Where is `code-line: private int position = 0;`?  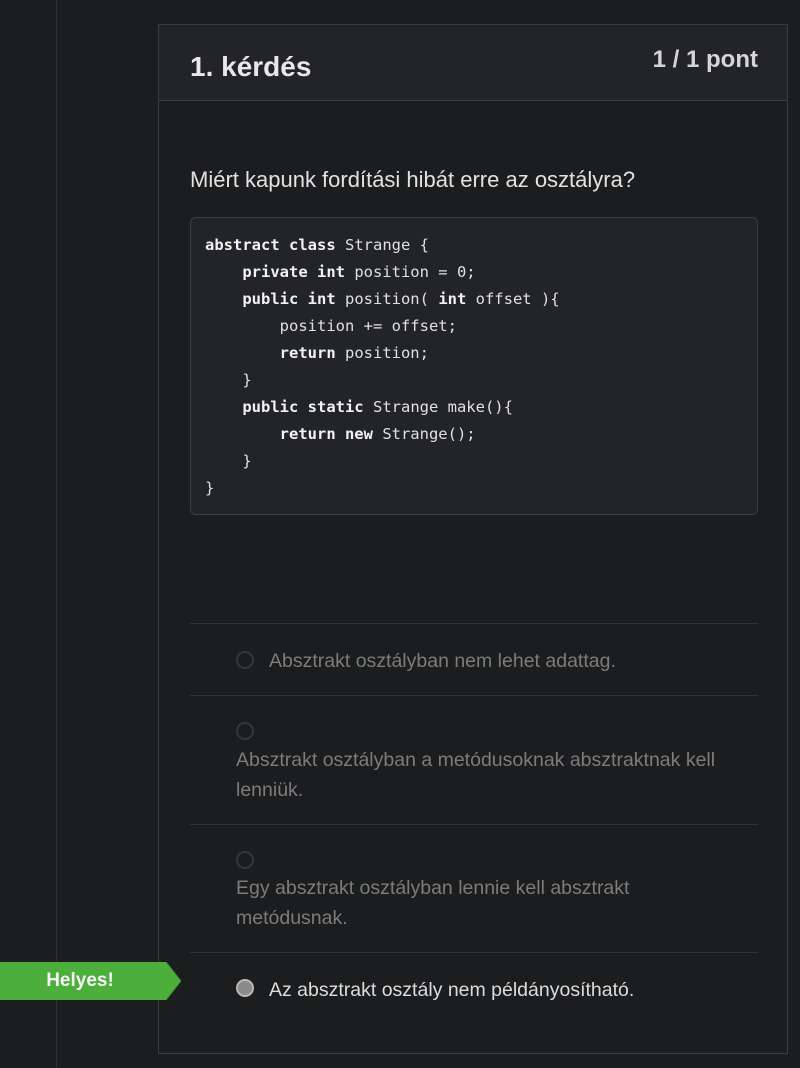
code-line: private int position = 0; is located at coordinates (481, 272).